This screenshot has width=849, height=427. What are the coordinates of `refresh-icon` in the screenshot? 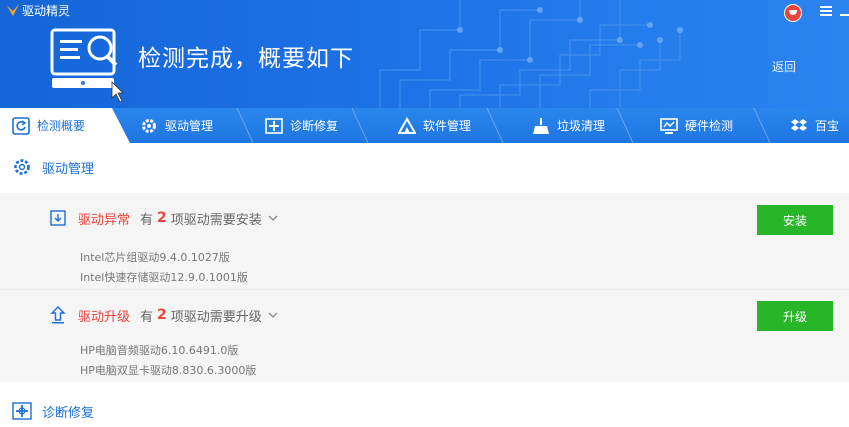 It's located at (21, 125).